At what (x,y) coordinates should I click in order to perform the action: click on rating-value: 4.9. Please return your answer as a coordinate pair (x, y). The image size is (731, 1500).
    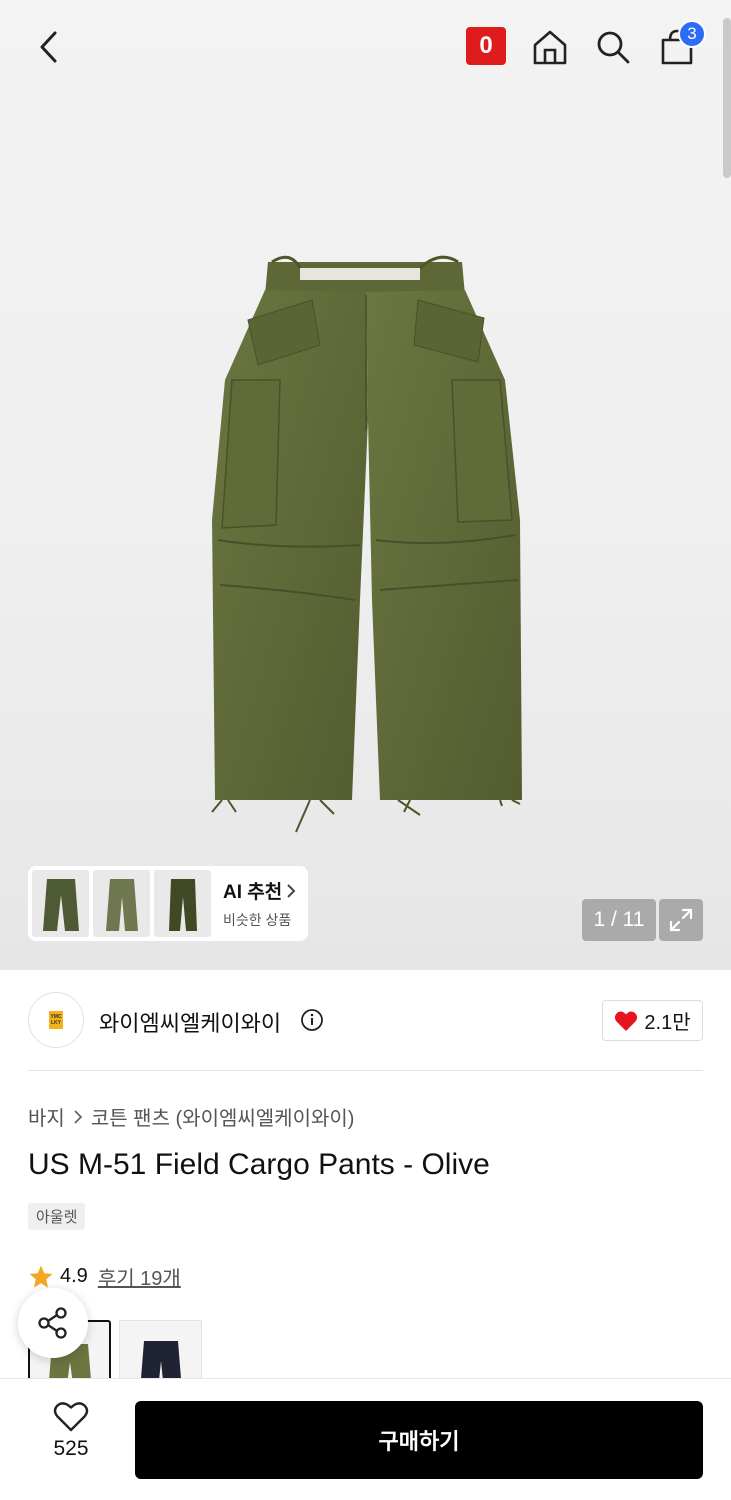
    Looking at the image, I should click on (74, 1276).